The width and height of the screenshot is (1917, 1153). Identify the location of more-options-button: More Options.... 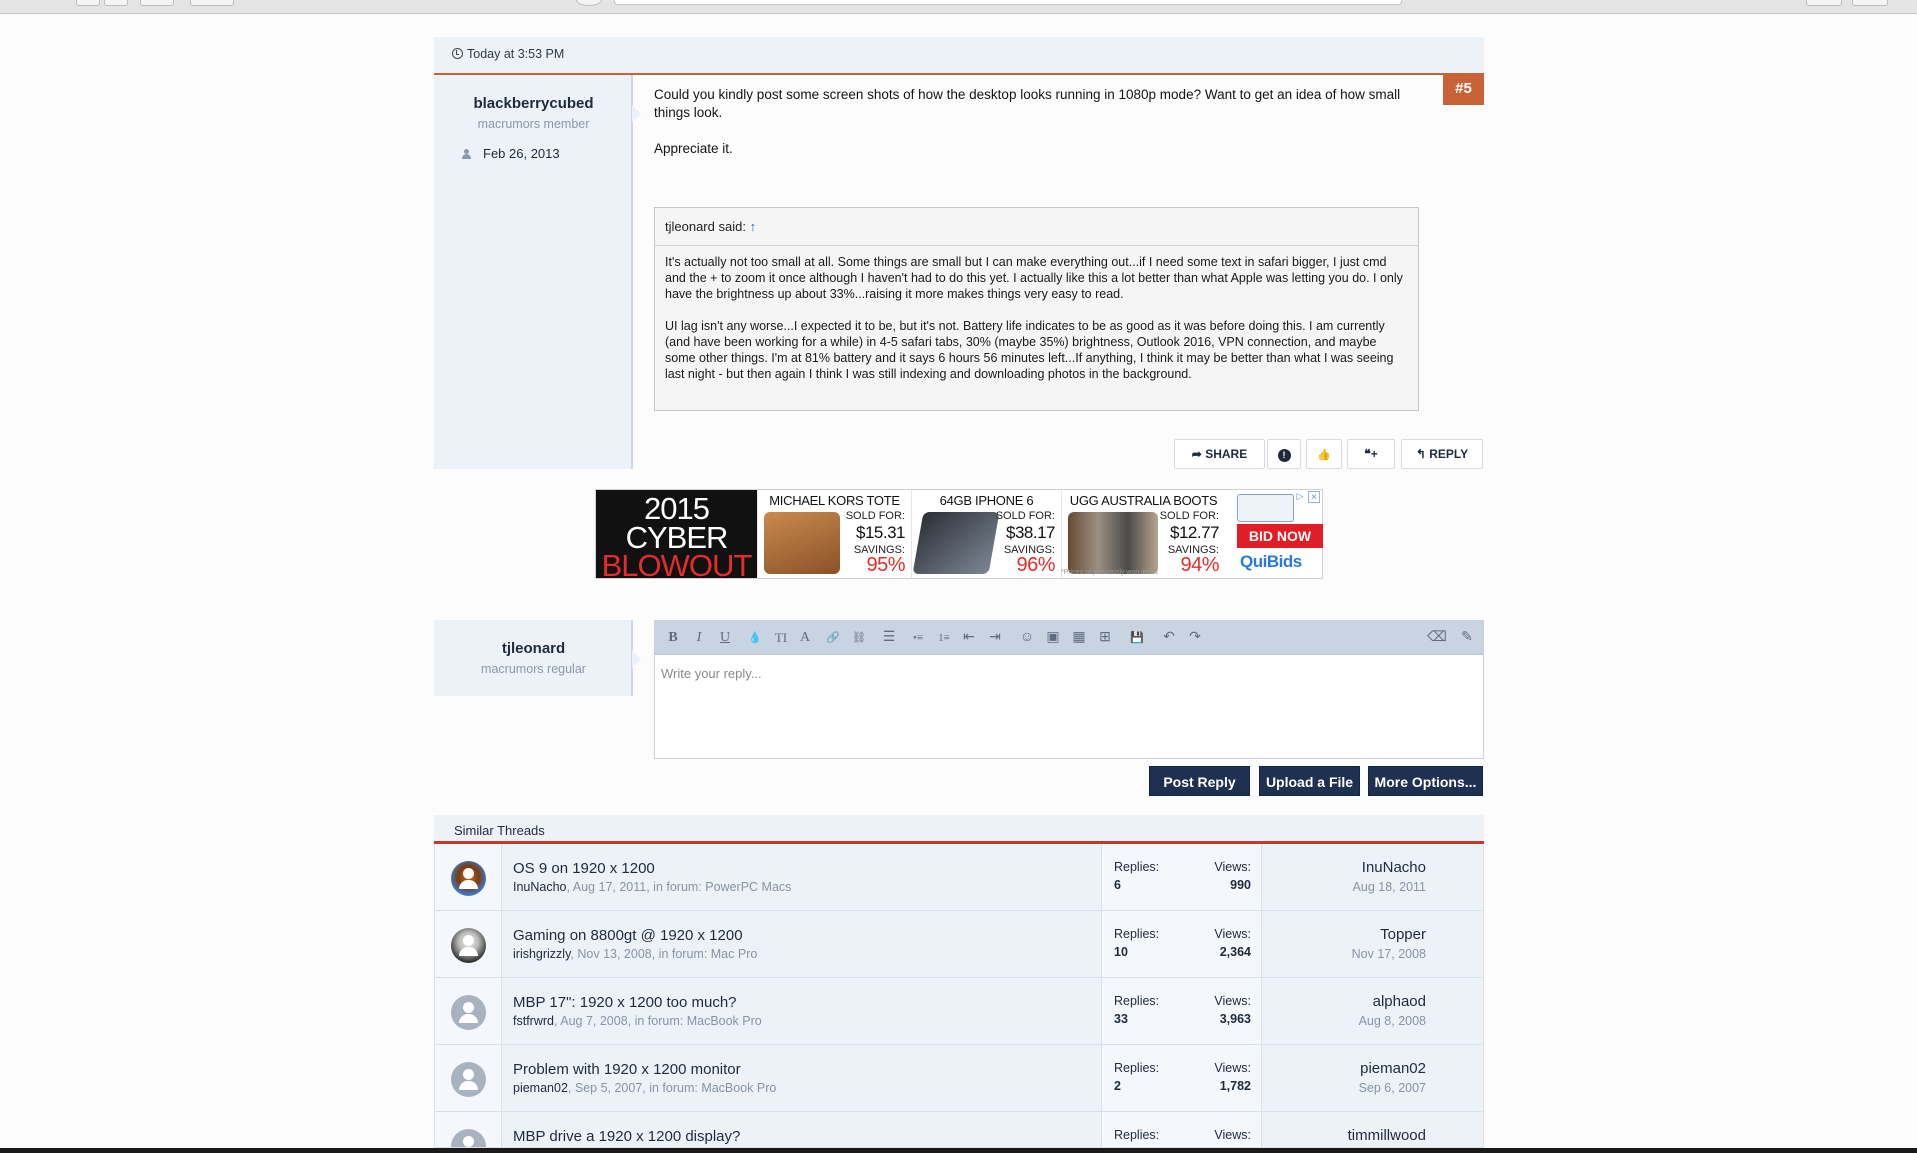
(1425, 781).